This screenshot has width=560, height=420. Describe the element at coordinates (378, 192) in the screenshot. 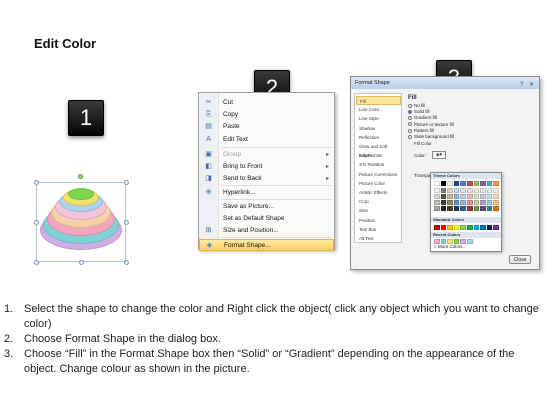

I see `category-item: Artistic Effects` at that location.